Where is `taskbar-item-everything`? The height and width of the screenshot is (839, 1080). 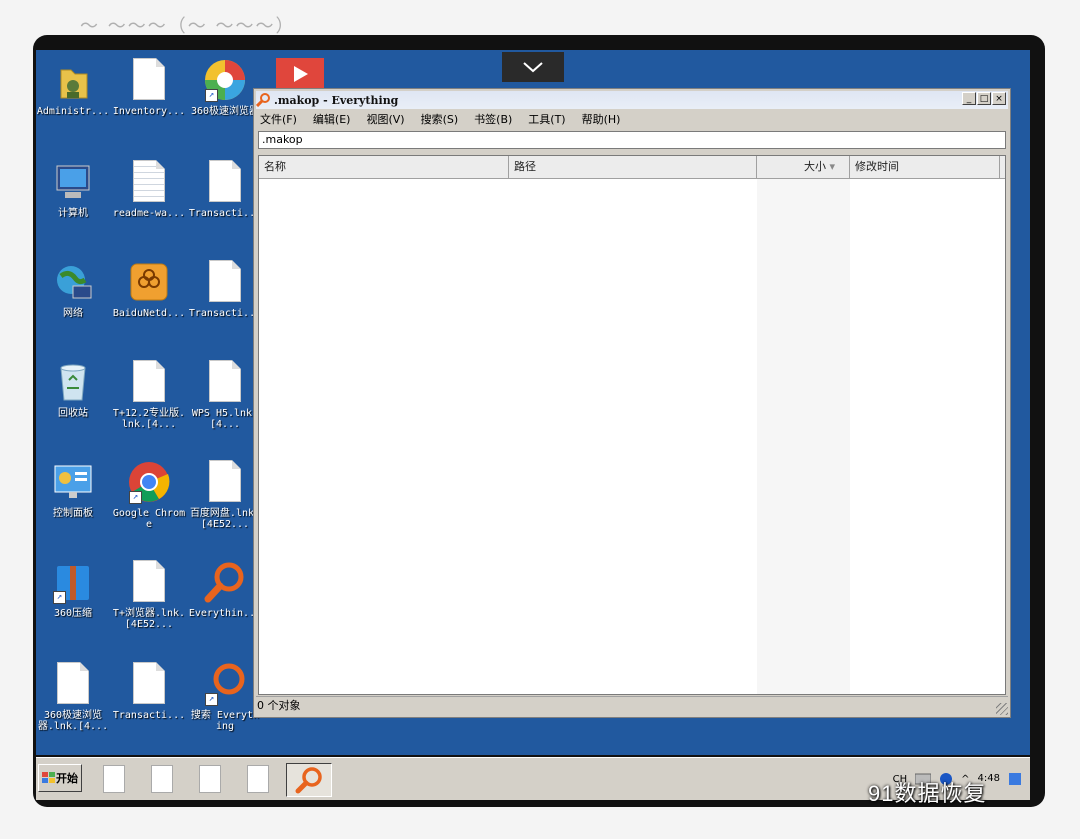
taskbar-item-everything is located at coordinates (309, 780).